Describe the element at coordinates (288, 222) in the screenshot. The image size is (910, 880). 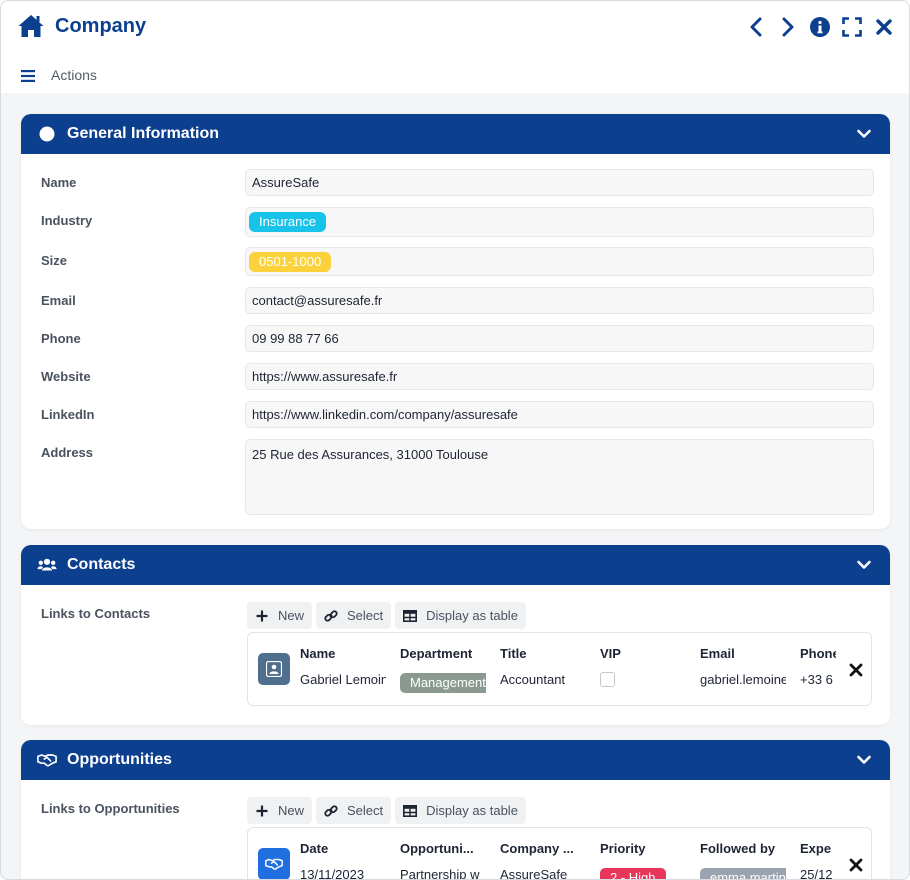
I see `industry-pill: Insurance` at that location.